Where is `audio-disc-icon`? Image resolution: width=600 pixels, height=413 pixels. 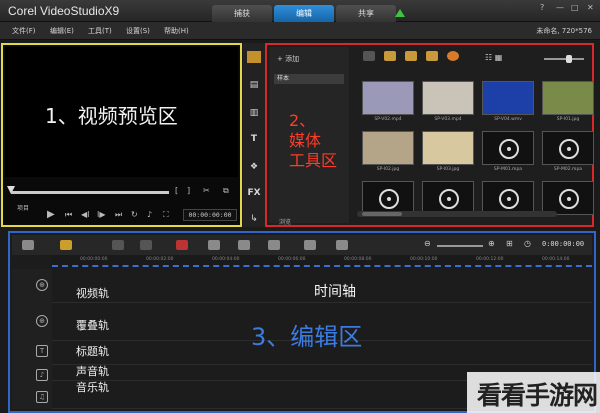
audio-disc-icon is located at coordinates (449, 199).